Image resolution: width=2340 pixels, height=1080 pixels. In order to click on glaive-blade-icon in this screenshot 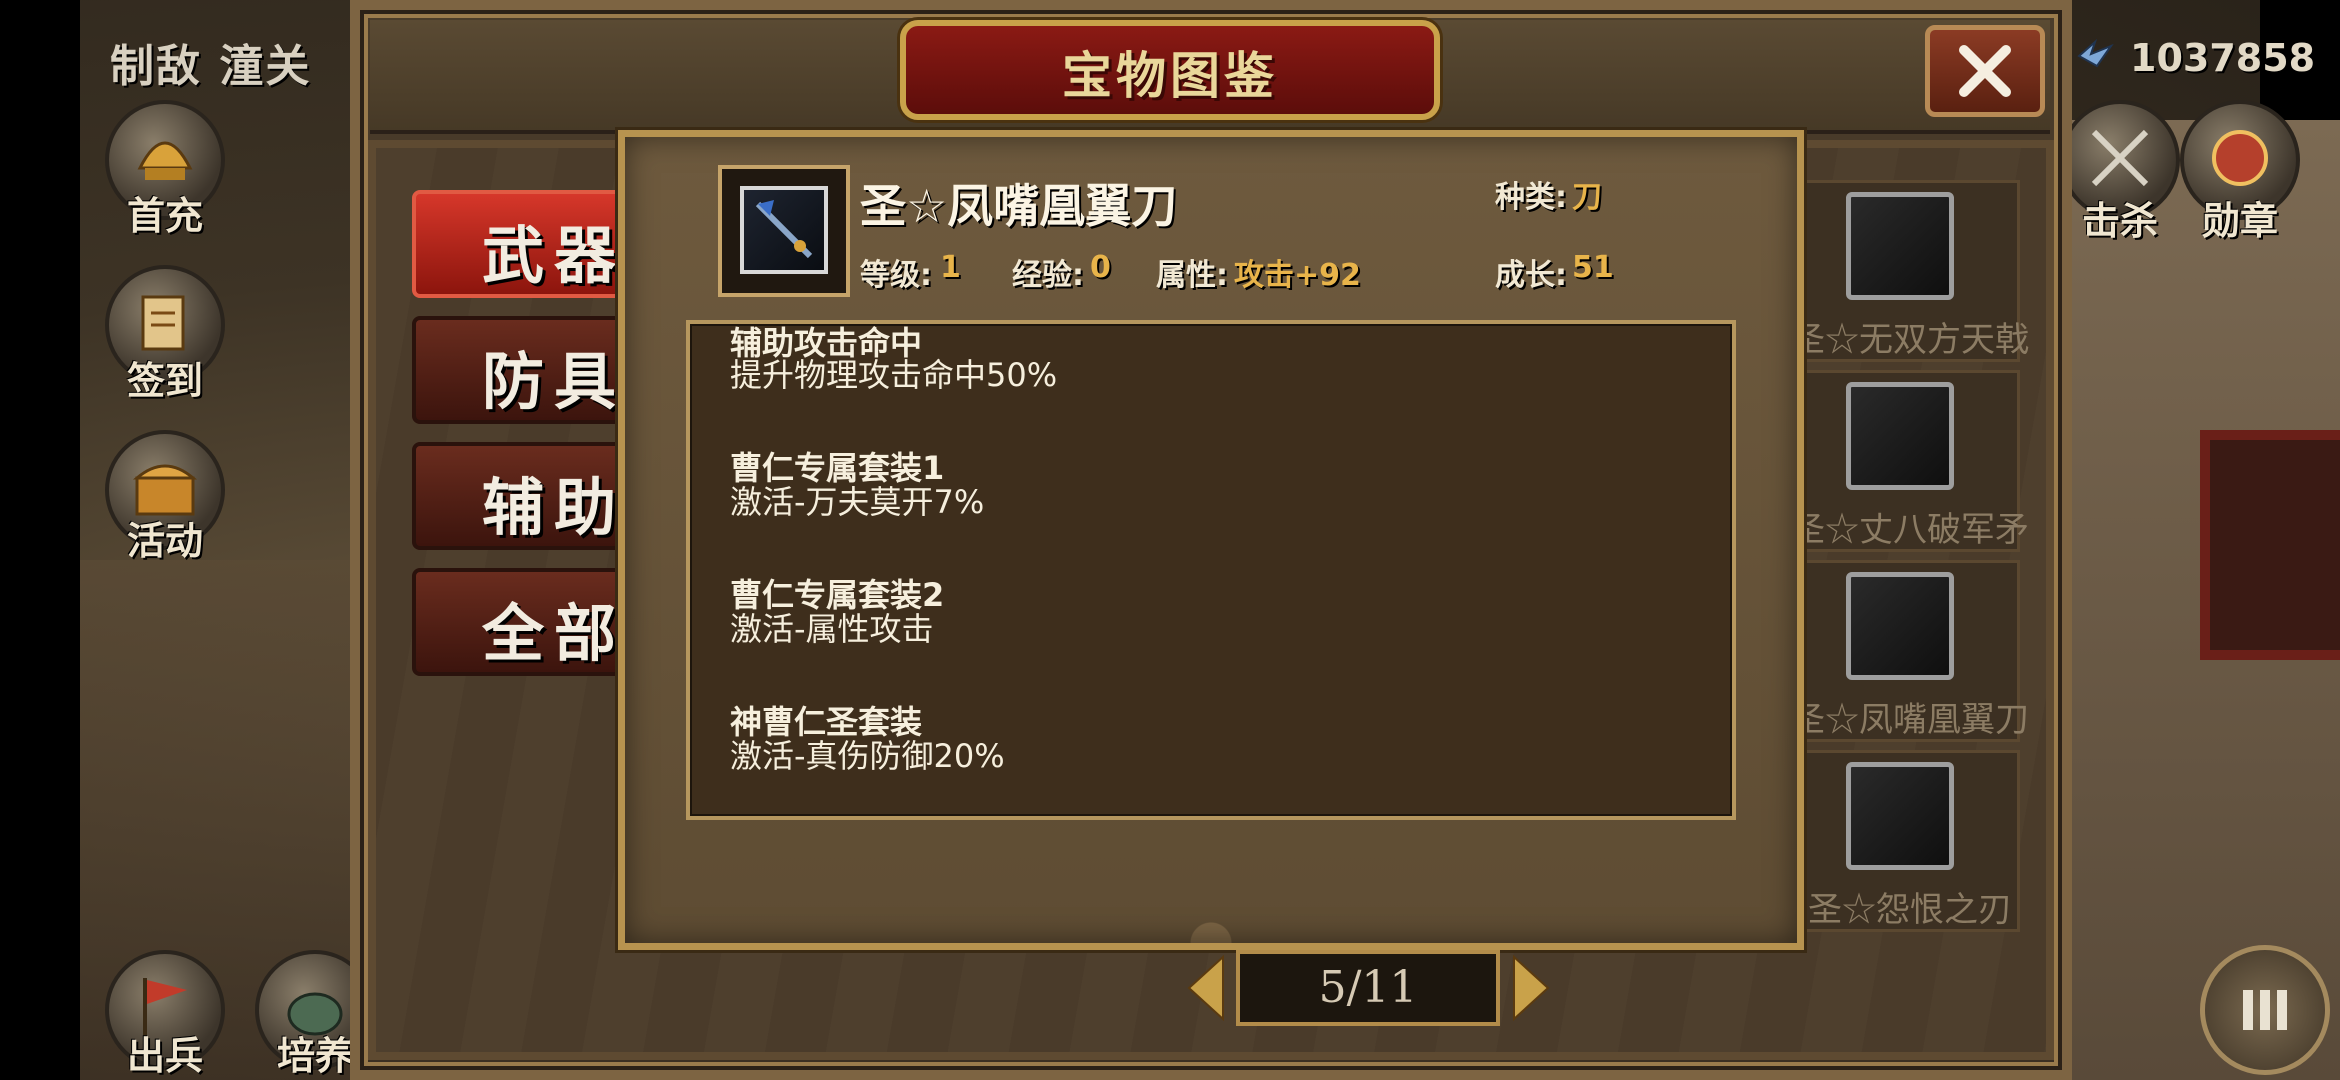, I will do `click(784, 229)`.